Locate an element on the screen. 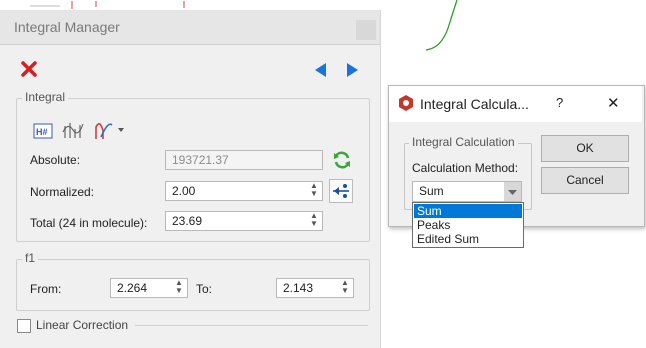  option-edited-sum: Edited Sum is located at coordinates (468, 239).